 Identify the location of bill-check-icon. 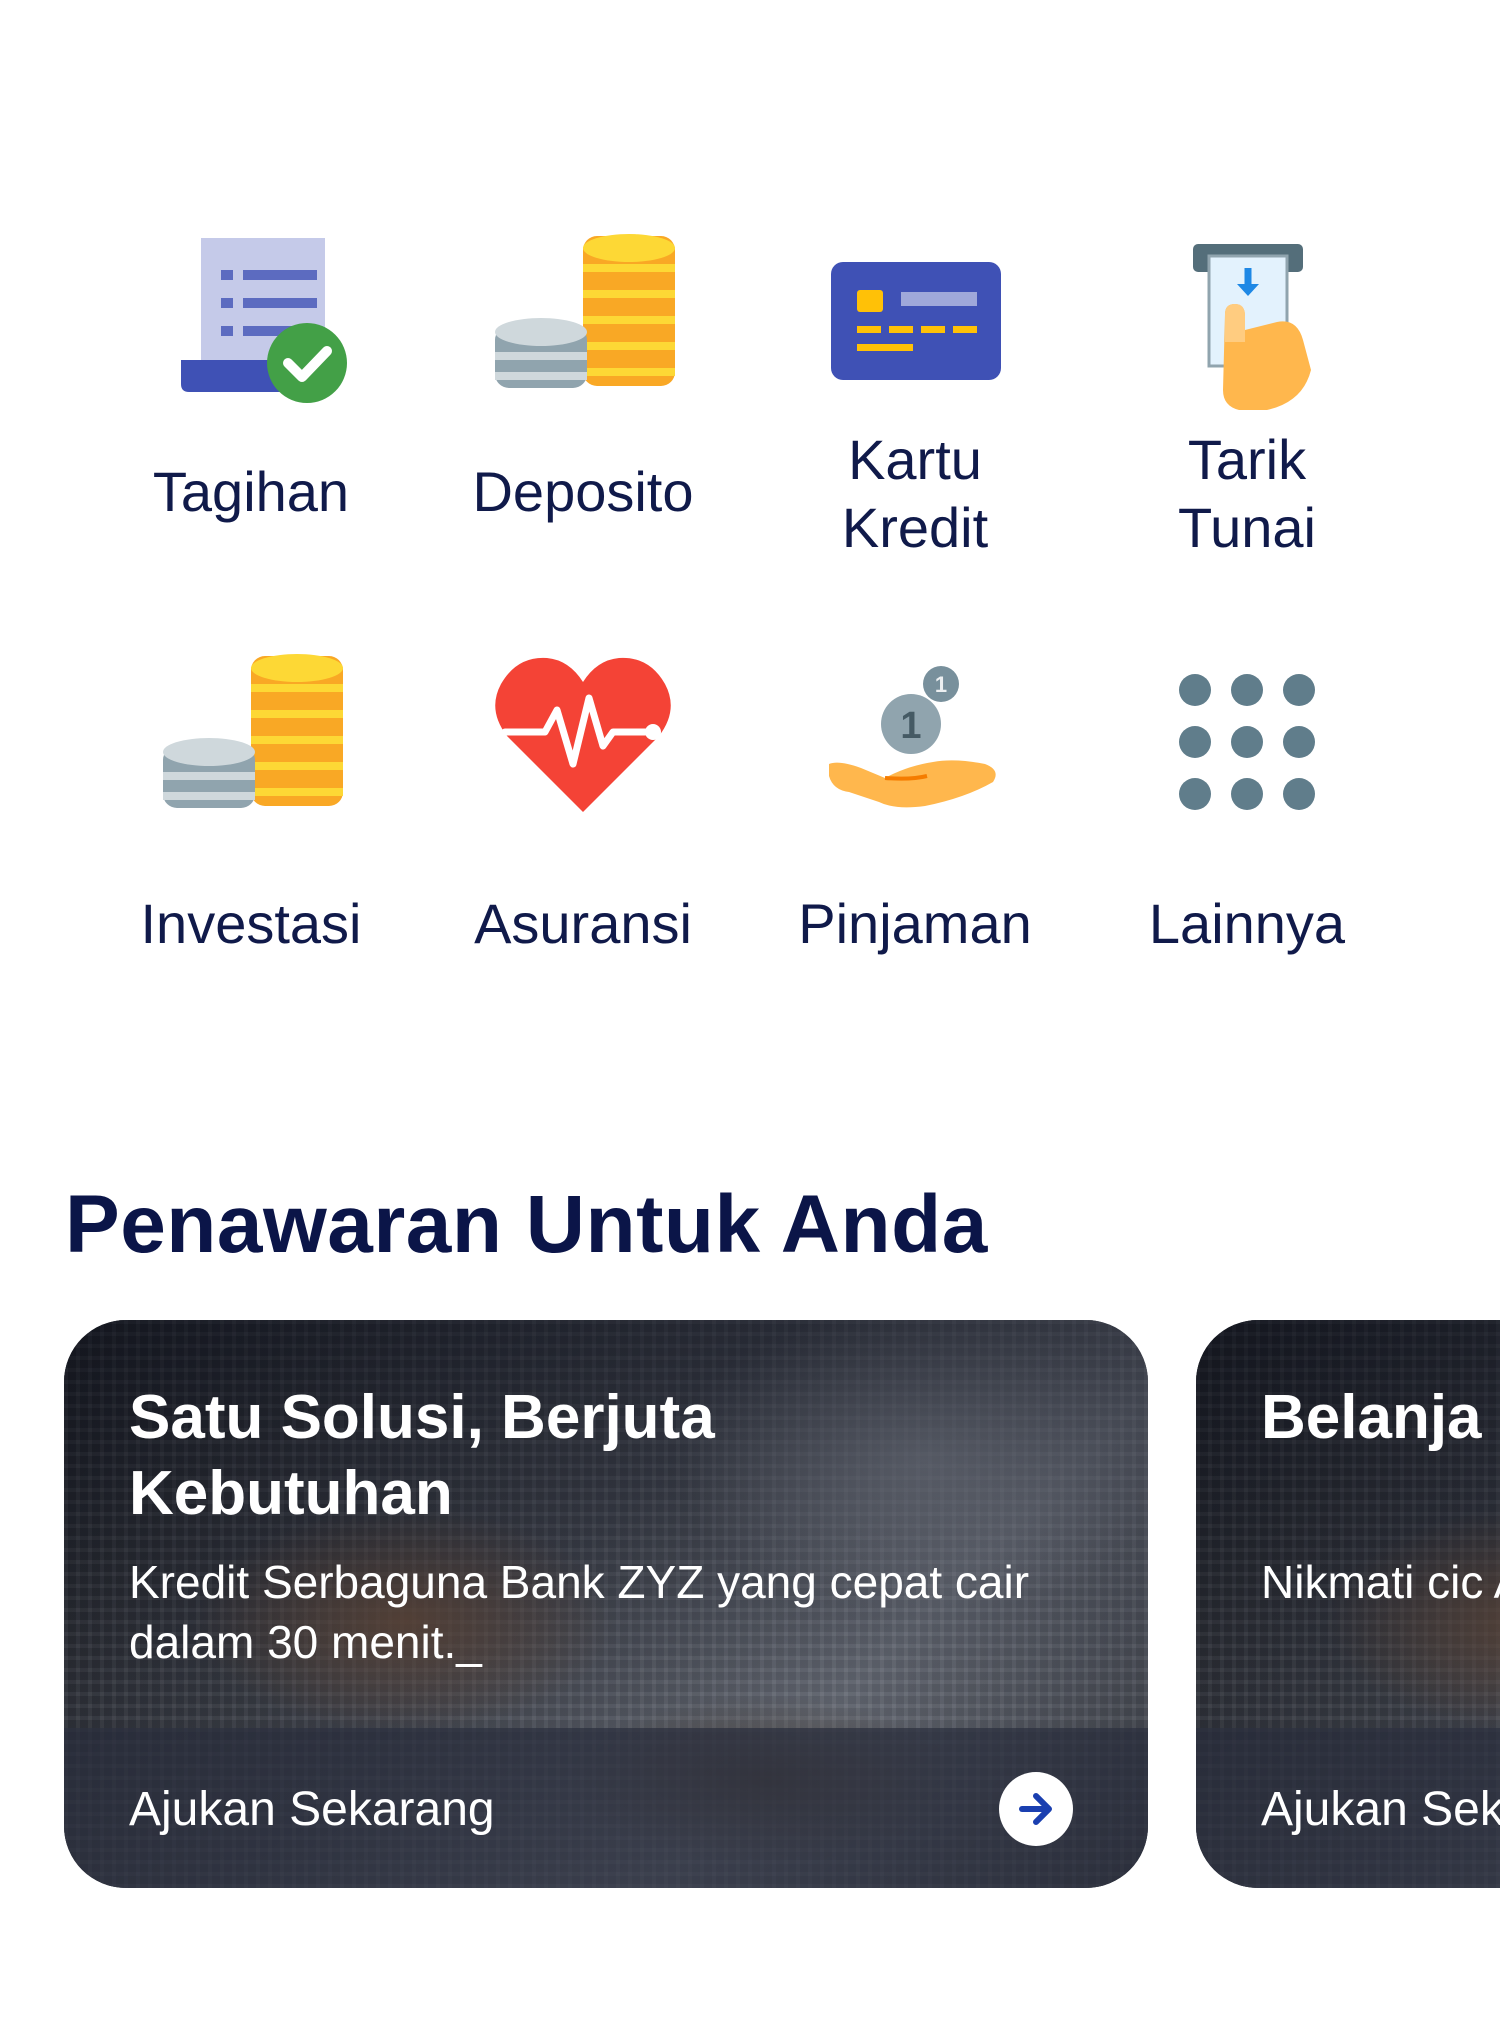
(251, 320).